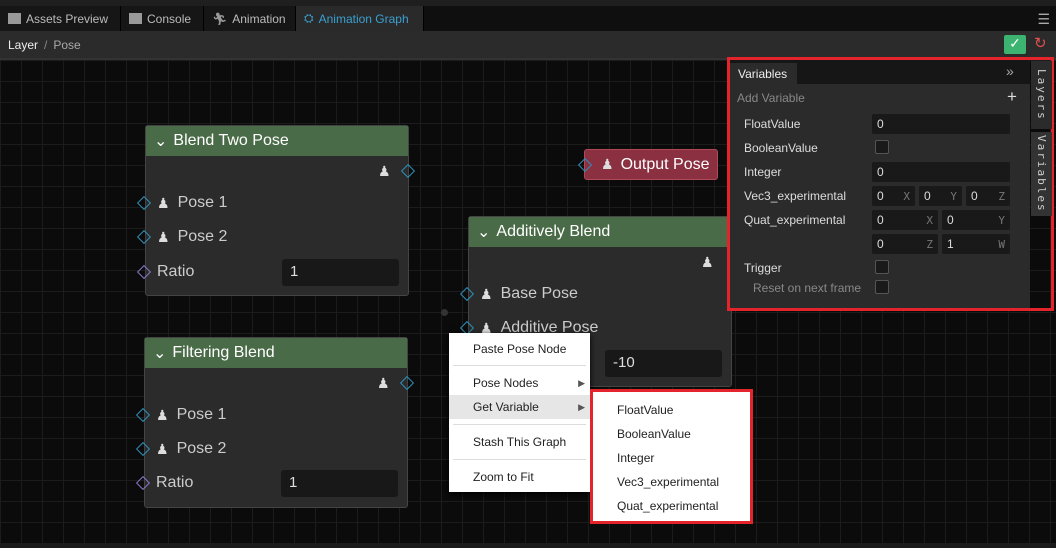  What do you see at coordinates (763, 73) in the screenshot?
I see `tab-variables: Variables` at bounding box center [763, 73].